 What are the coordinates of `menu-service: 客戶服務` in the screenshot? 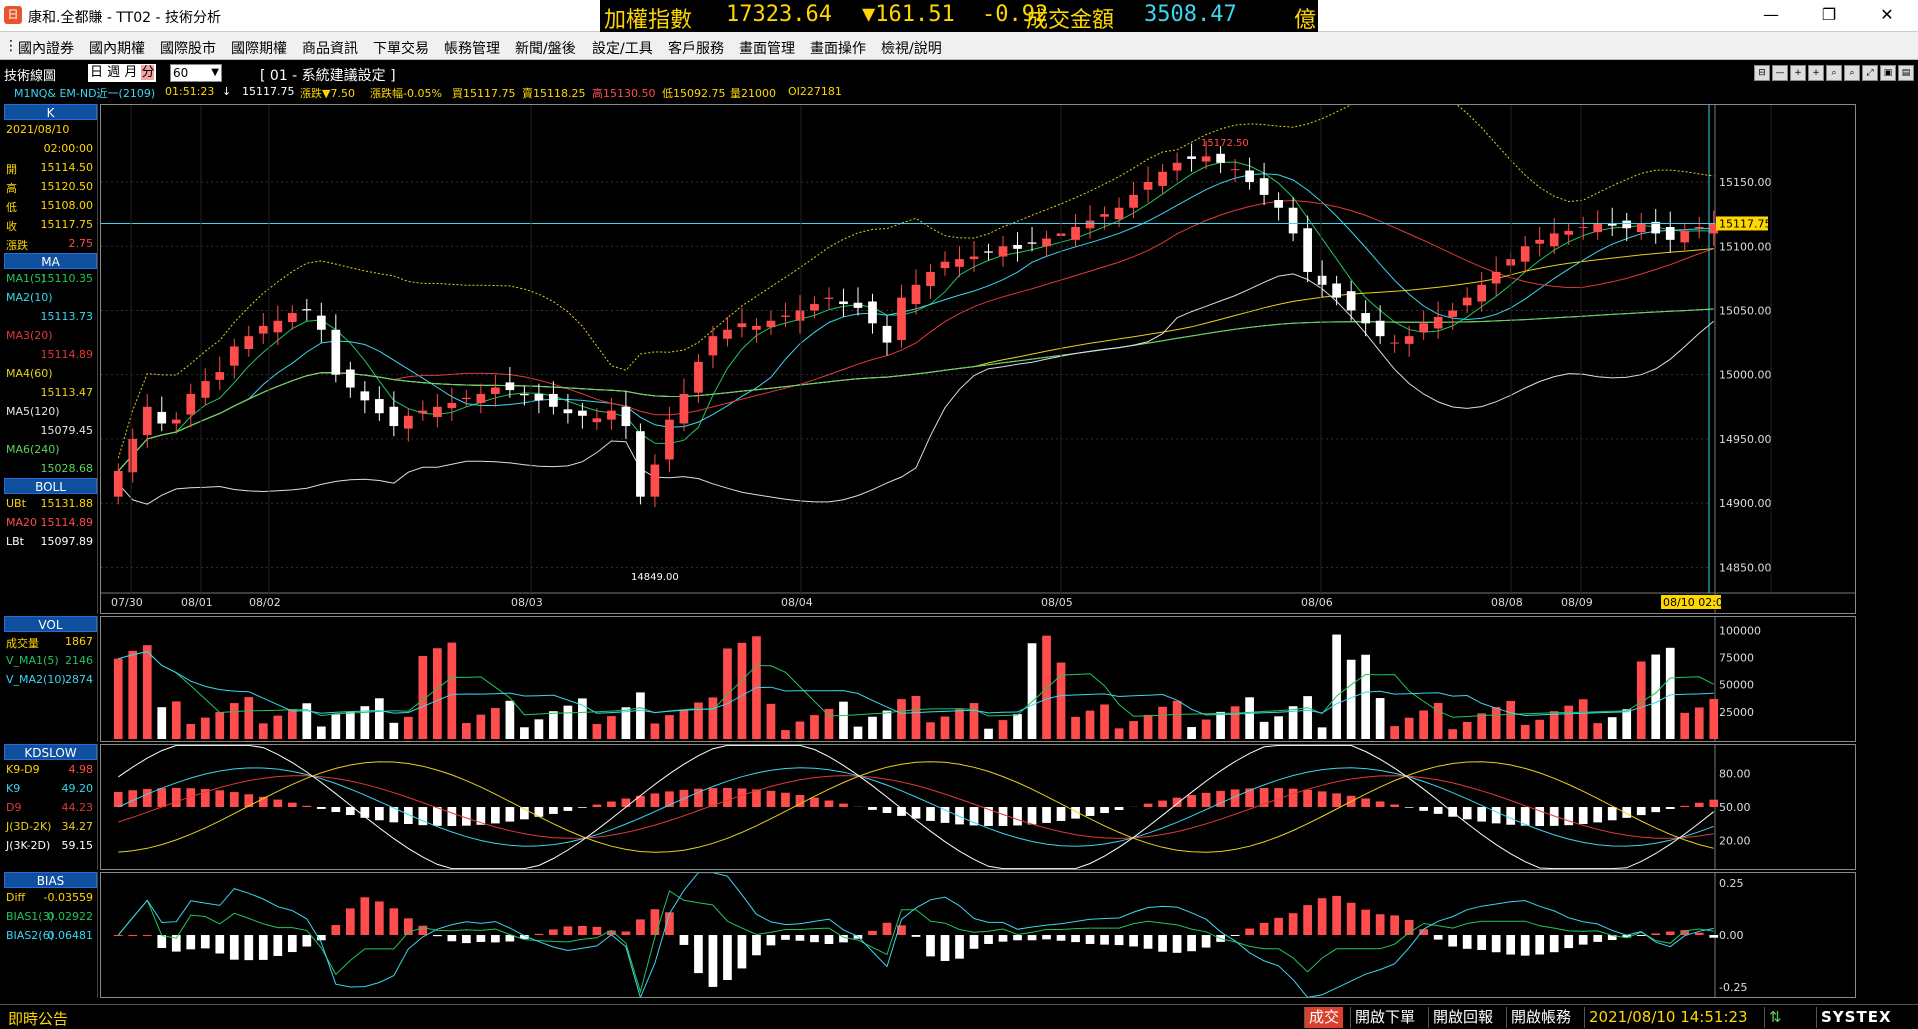 It's located at (696, 48).